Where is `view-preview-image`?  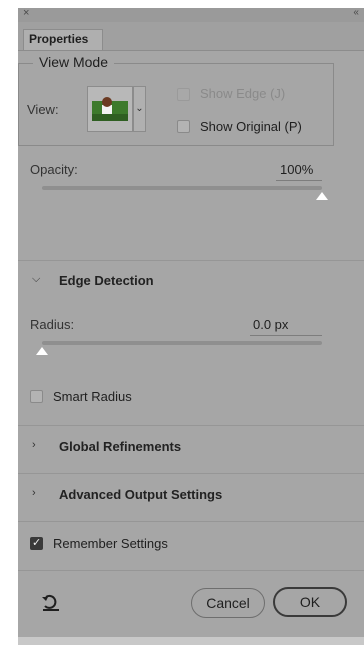
view-preview-image is located at coordinates (110, 109).